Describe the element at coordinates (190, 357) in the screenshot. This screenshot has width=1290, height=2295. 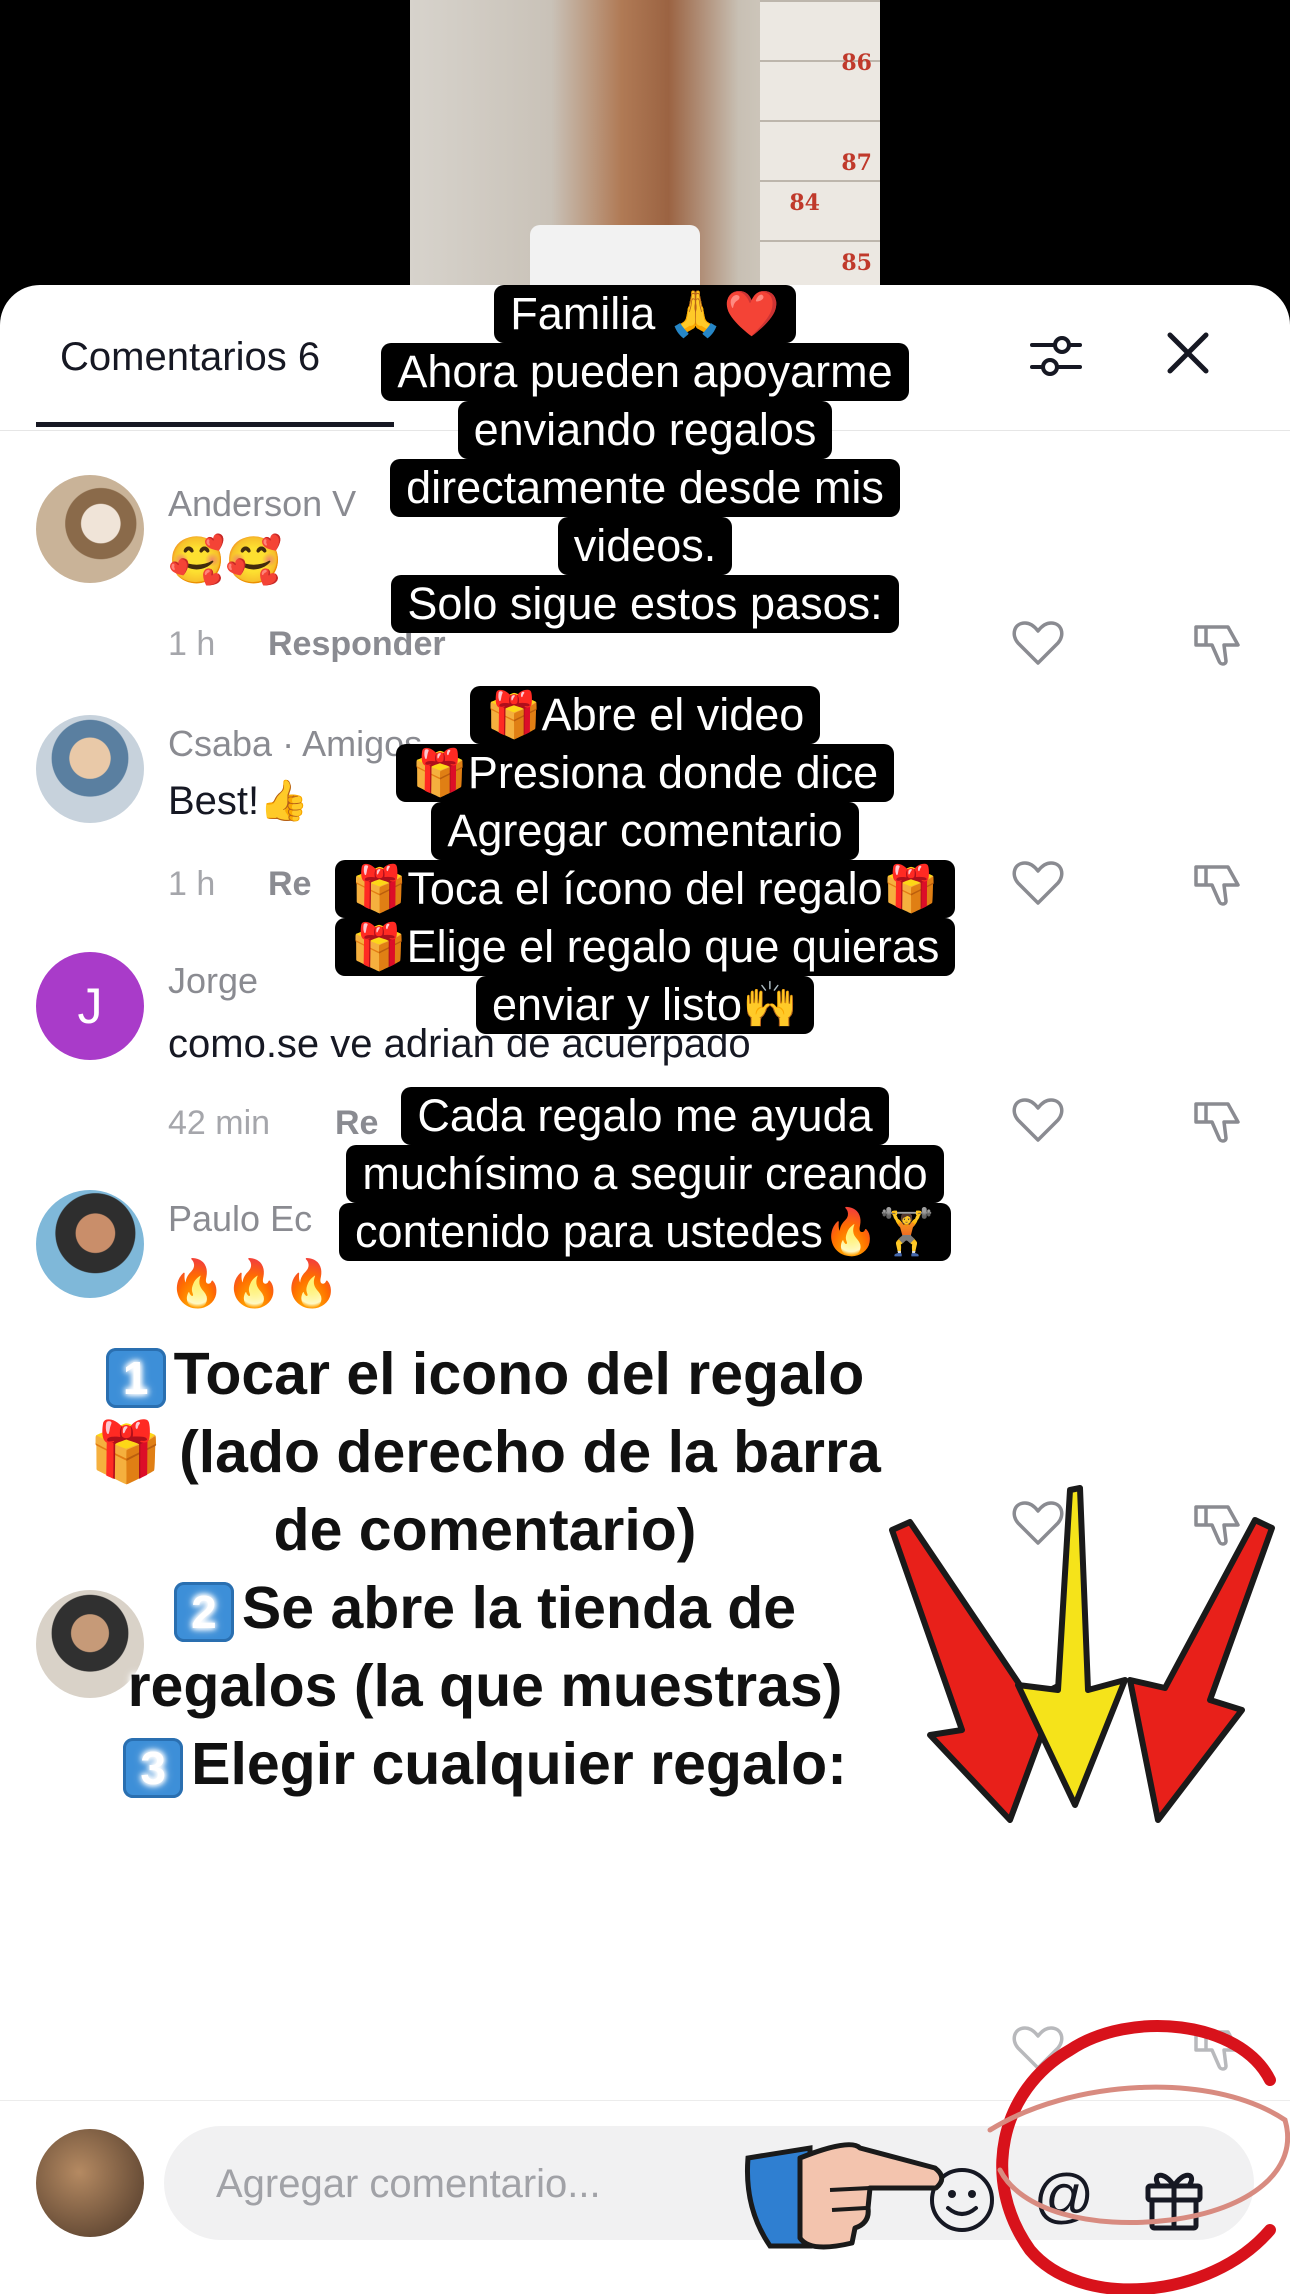
I see `comments-tab: Comentarios 6` at that location.